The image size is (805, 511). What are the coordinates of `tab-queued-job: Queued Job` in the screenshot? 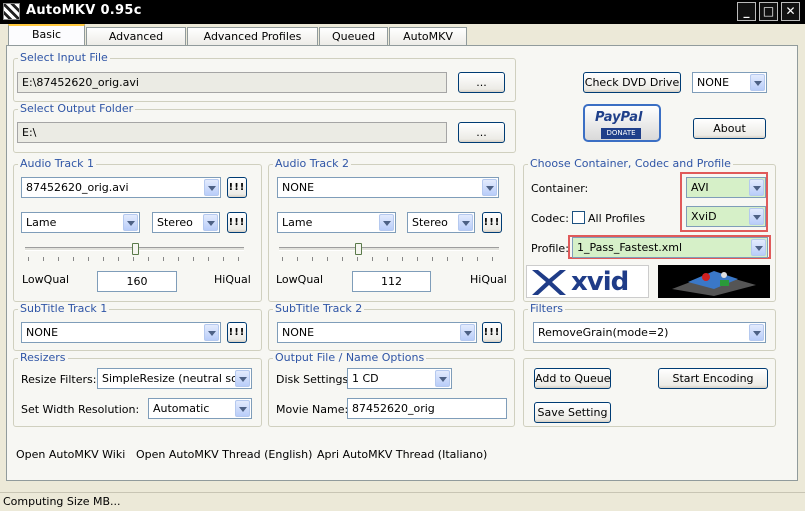 It's located at (353, 43).